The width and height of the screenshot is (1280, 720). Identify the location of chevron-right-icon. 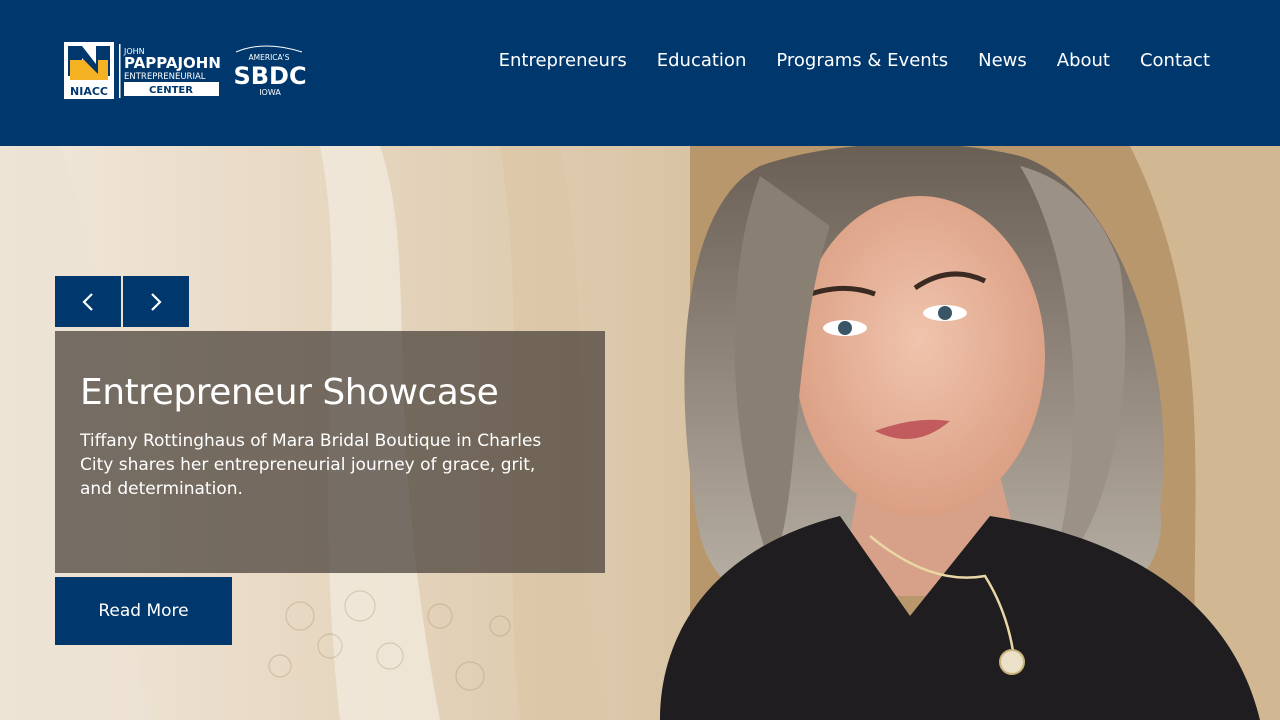
(156, 301).